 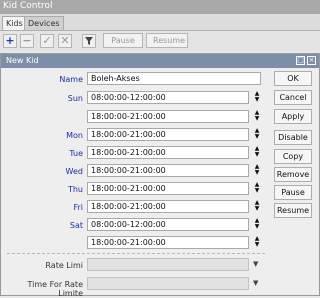 What do you see at coordinates (160, 61) in the screenshot?
I see `dialog-titlebar: New Kid □ ×` at bounding box center [160, 61].